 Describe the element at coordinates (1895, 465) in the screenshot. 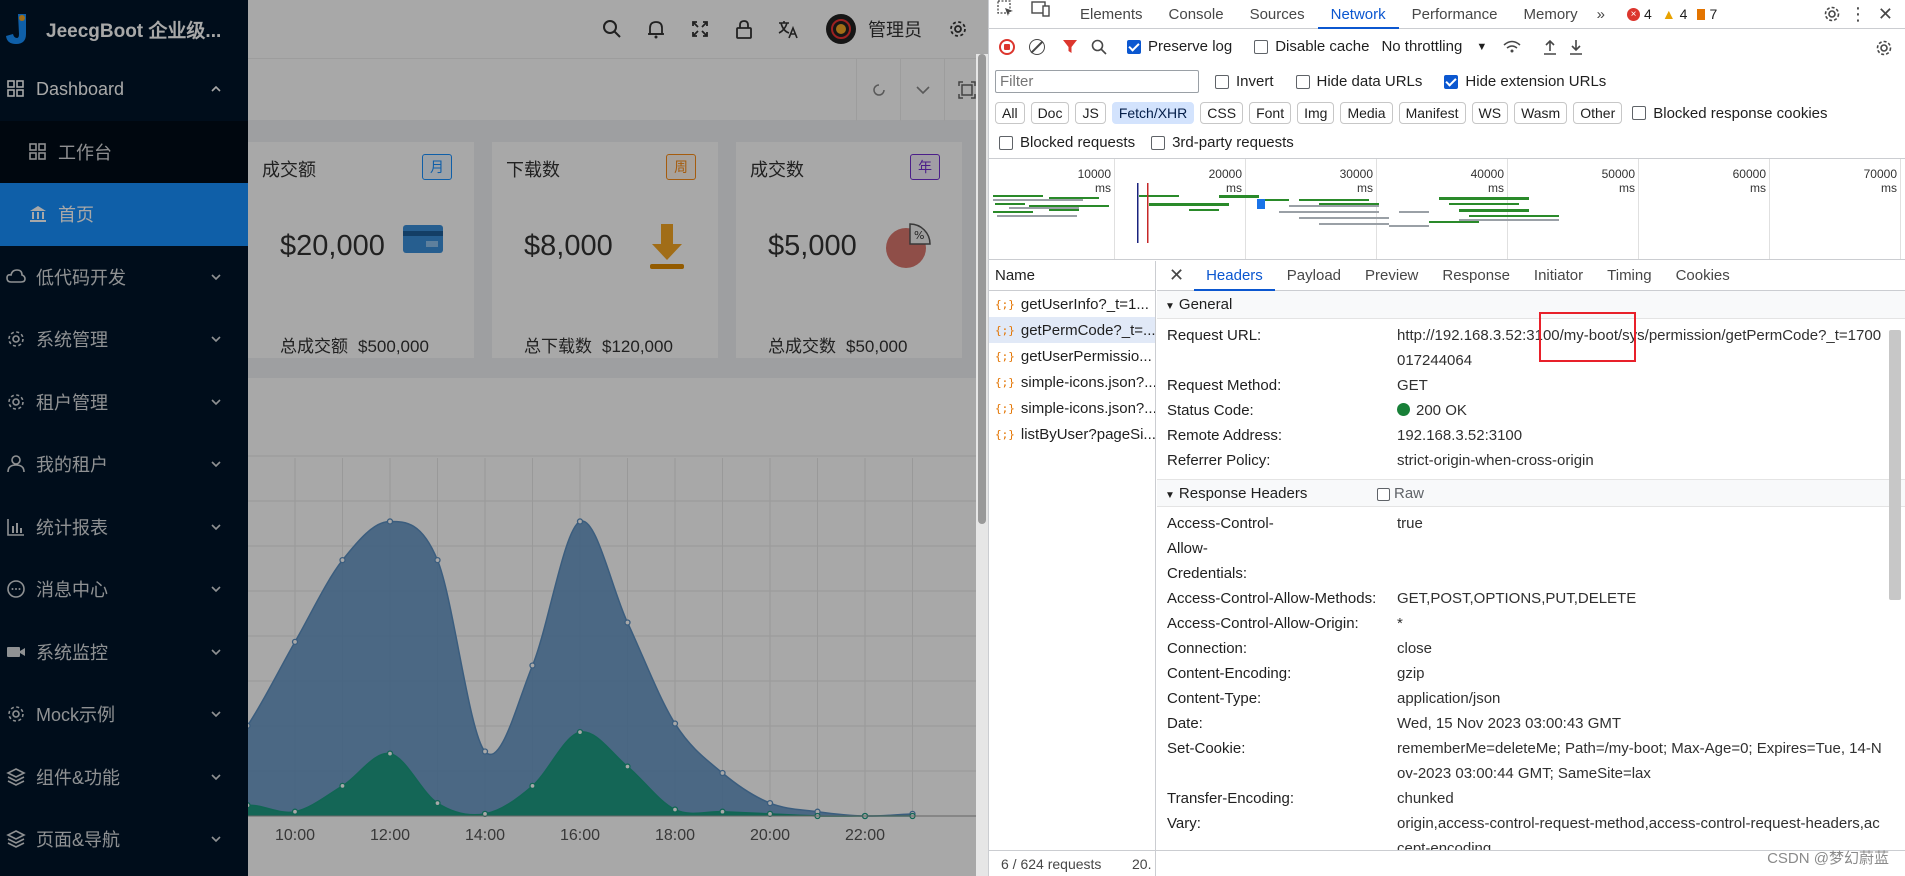

I see `details-scrollbar-thumb` at that location.